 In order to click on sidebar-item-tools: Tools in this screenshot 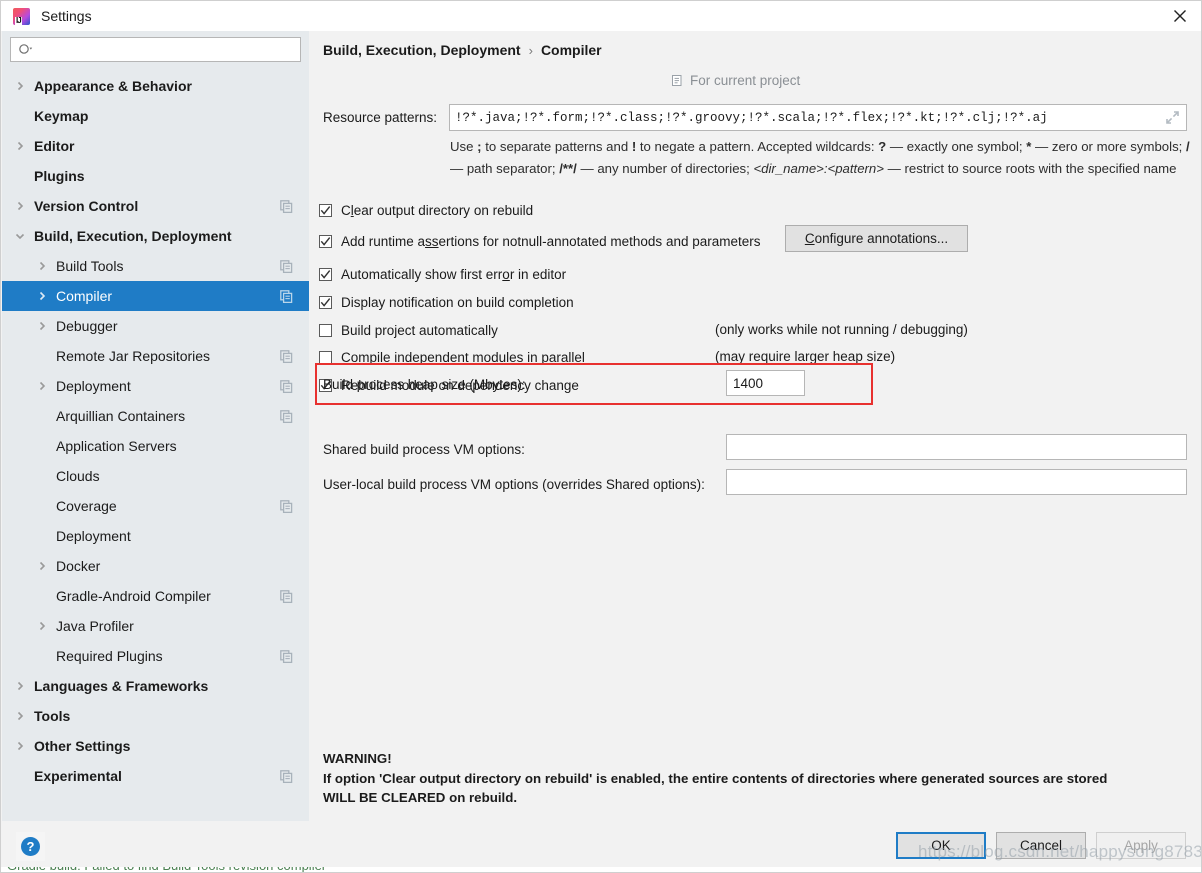, I will do `click(155, 716)`.